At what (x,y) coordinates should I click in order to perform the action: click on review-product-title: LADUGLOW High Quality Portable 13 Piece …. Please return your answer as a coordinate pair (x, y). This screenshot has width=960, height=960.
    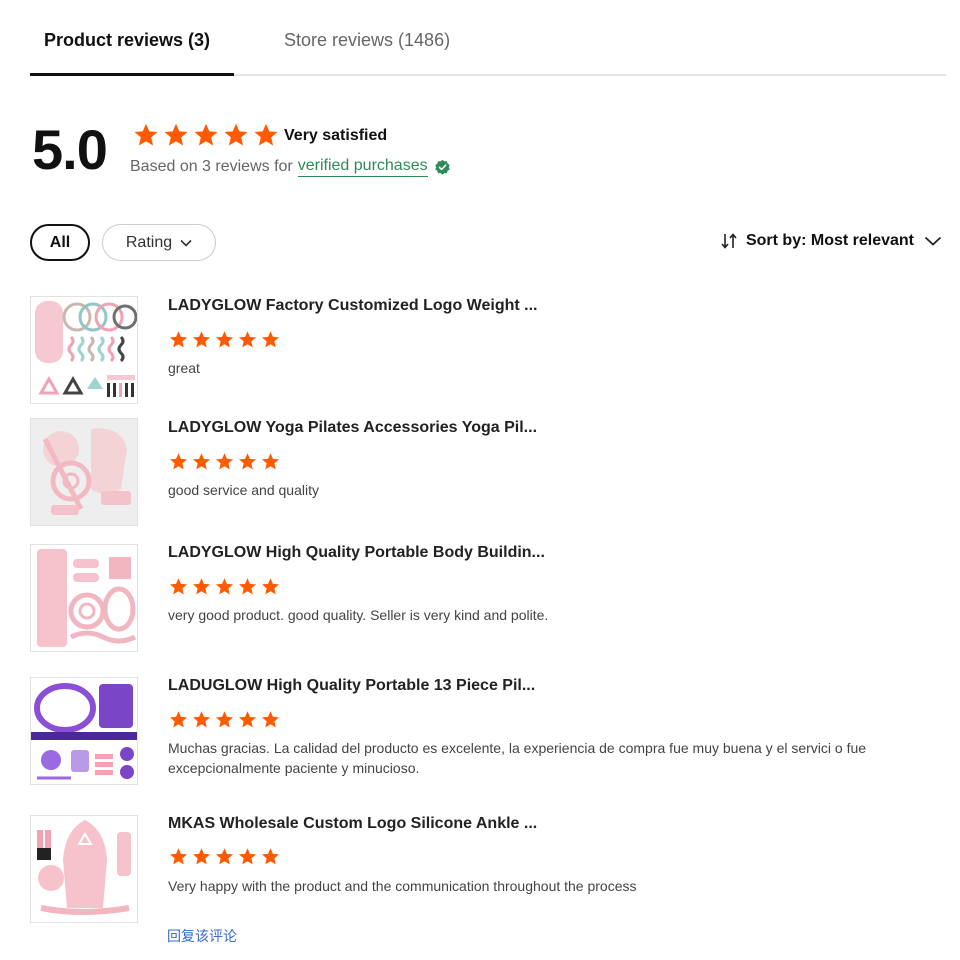
    Looking at the image, I should click on (351, 686).